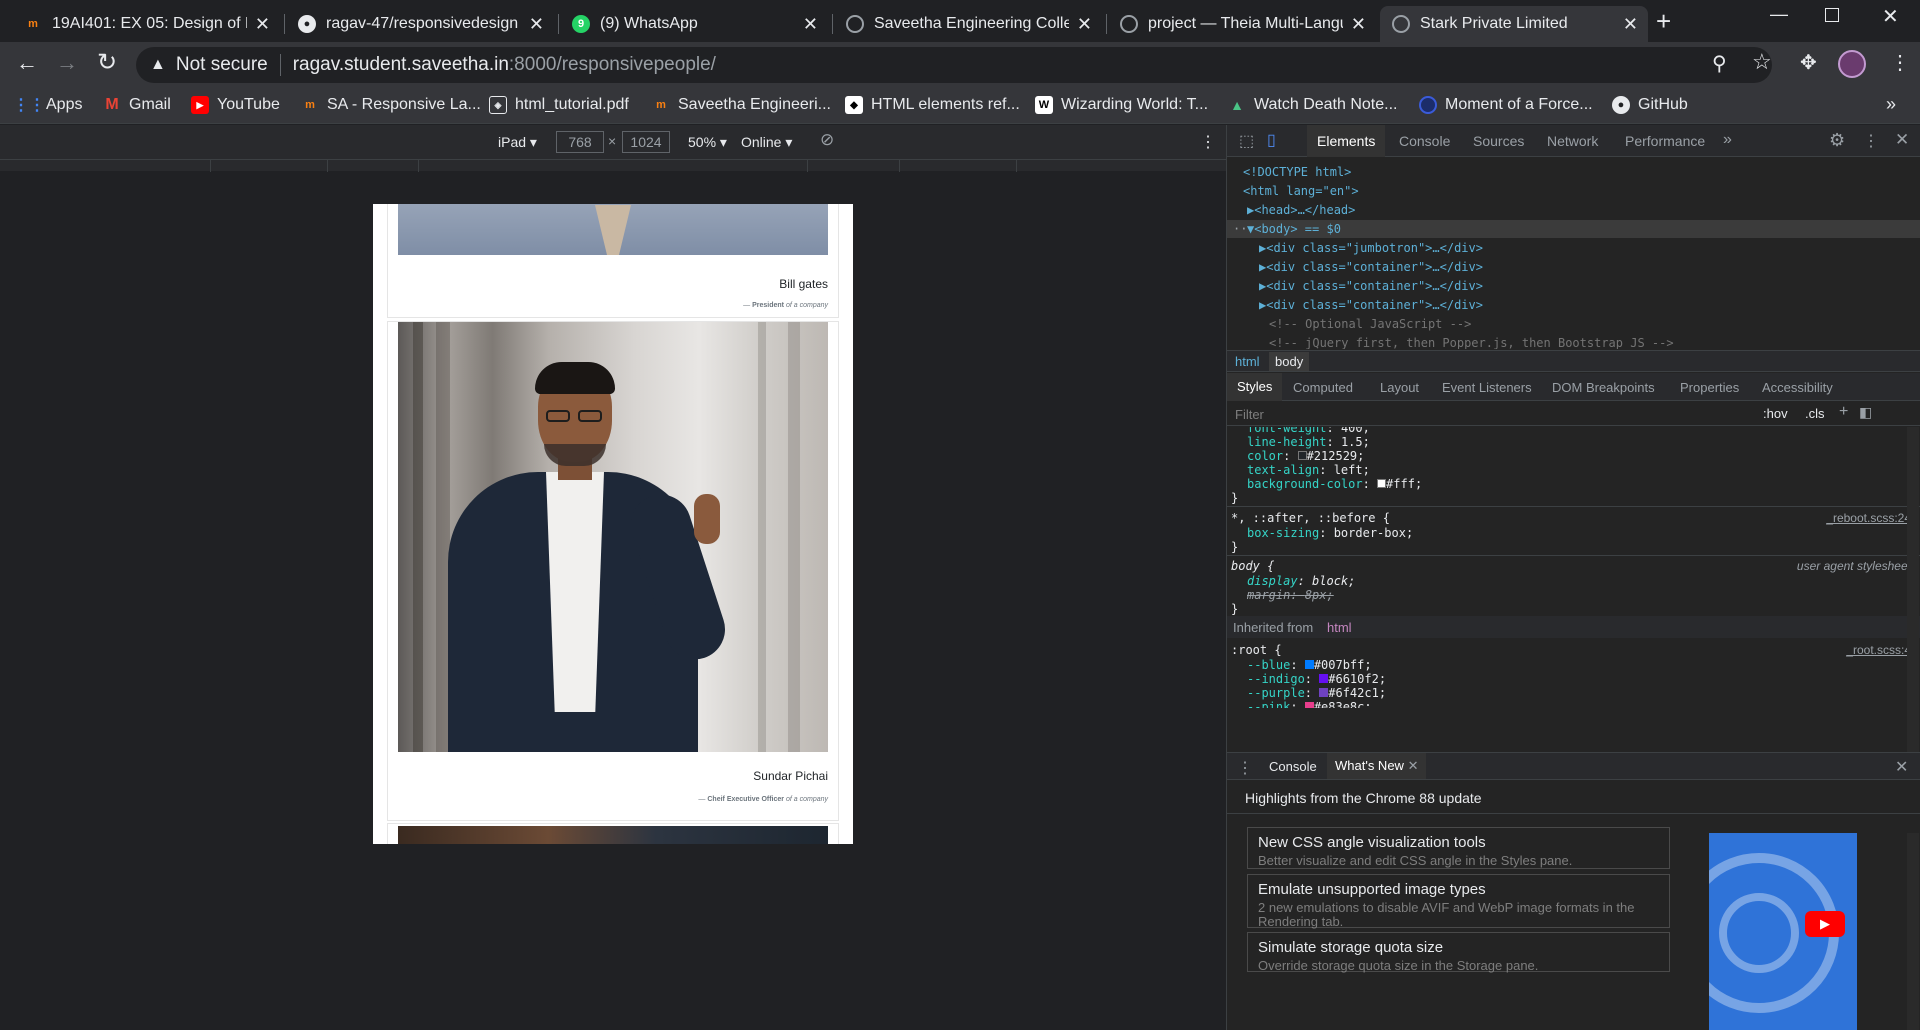 Image resolution: width=1920 pixels, height=1030 pixels. Describe the element at coordinates (613, 165) in the screenshot. I see `media-query-bar` at that location.